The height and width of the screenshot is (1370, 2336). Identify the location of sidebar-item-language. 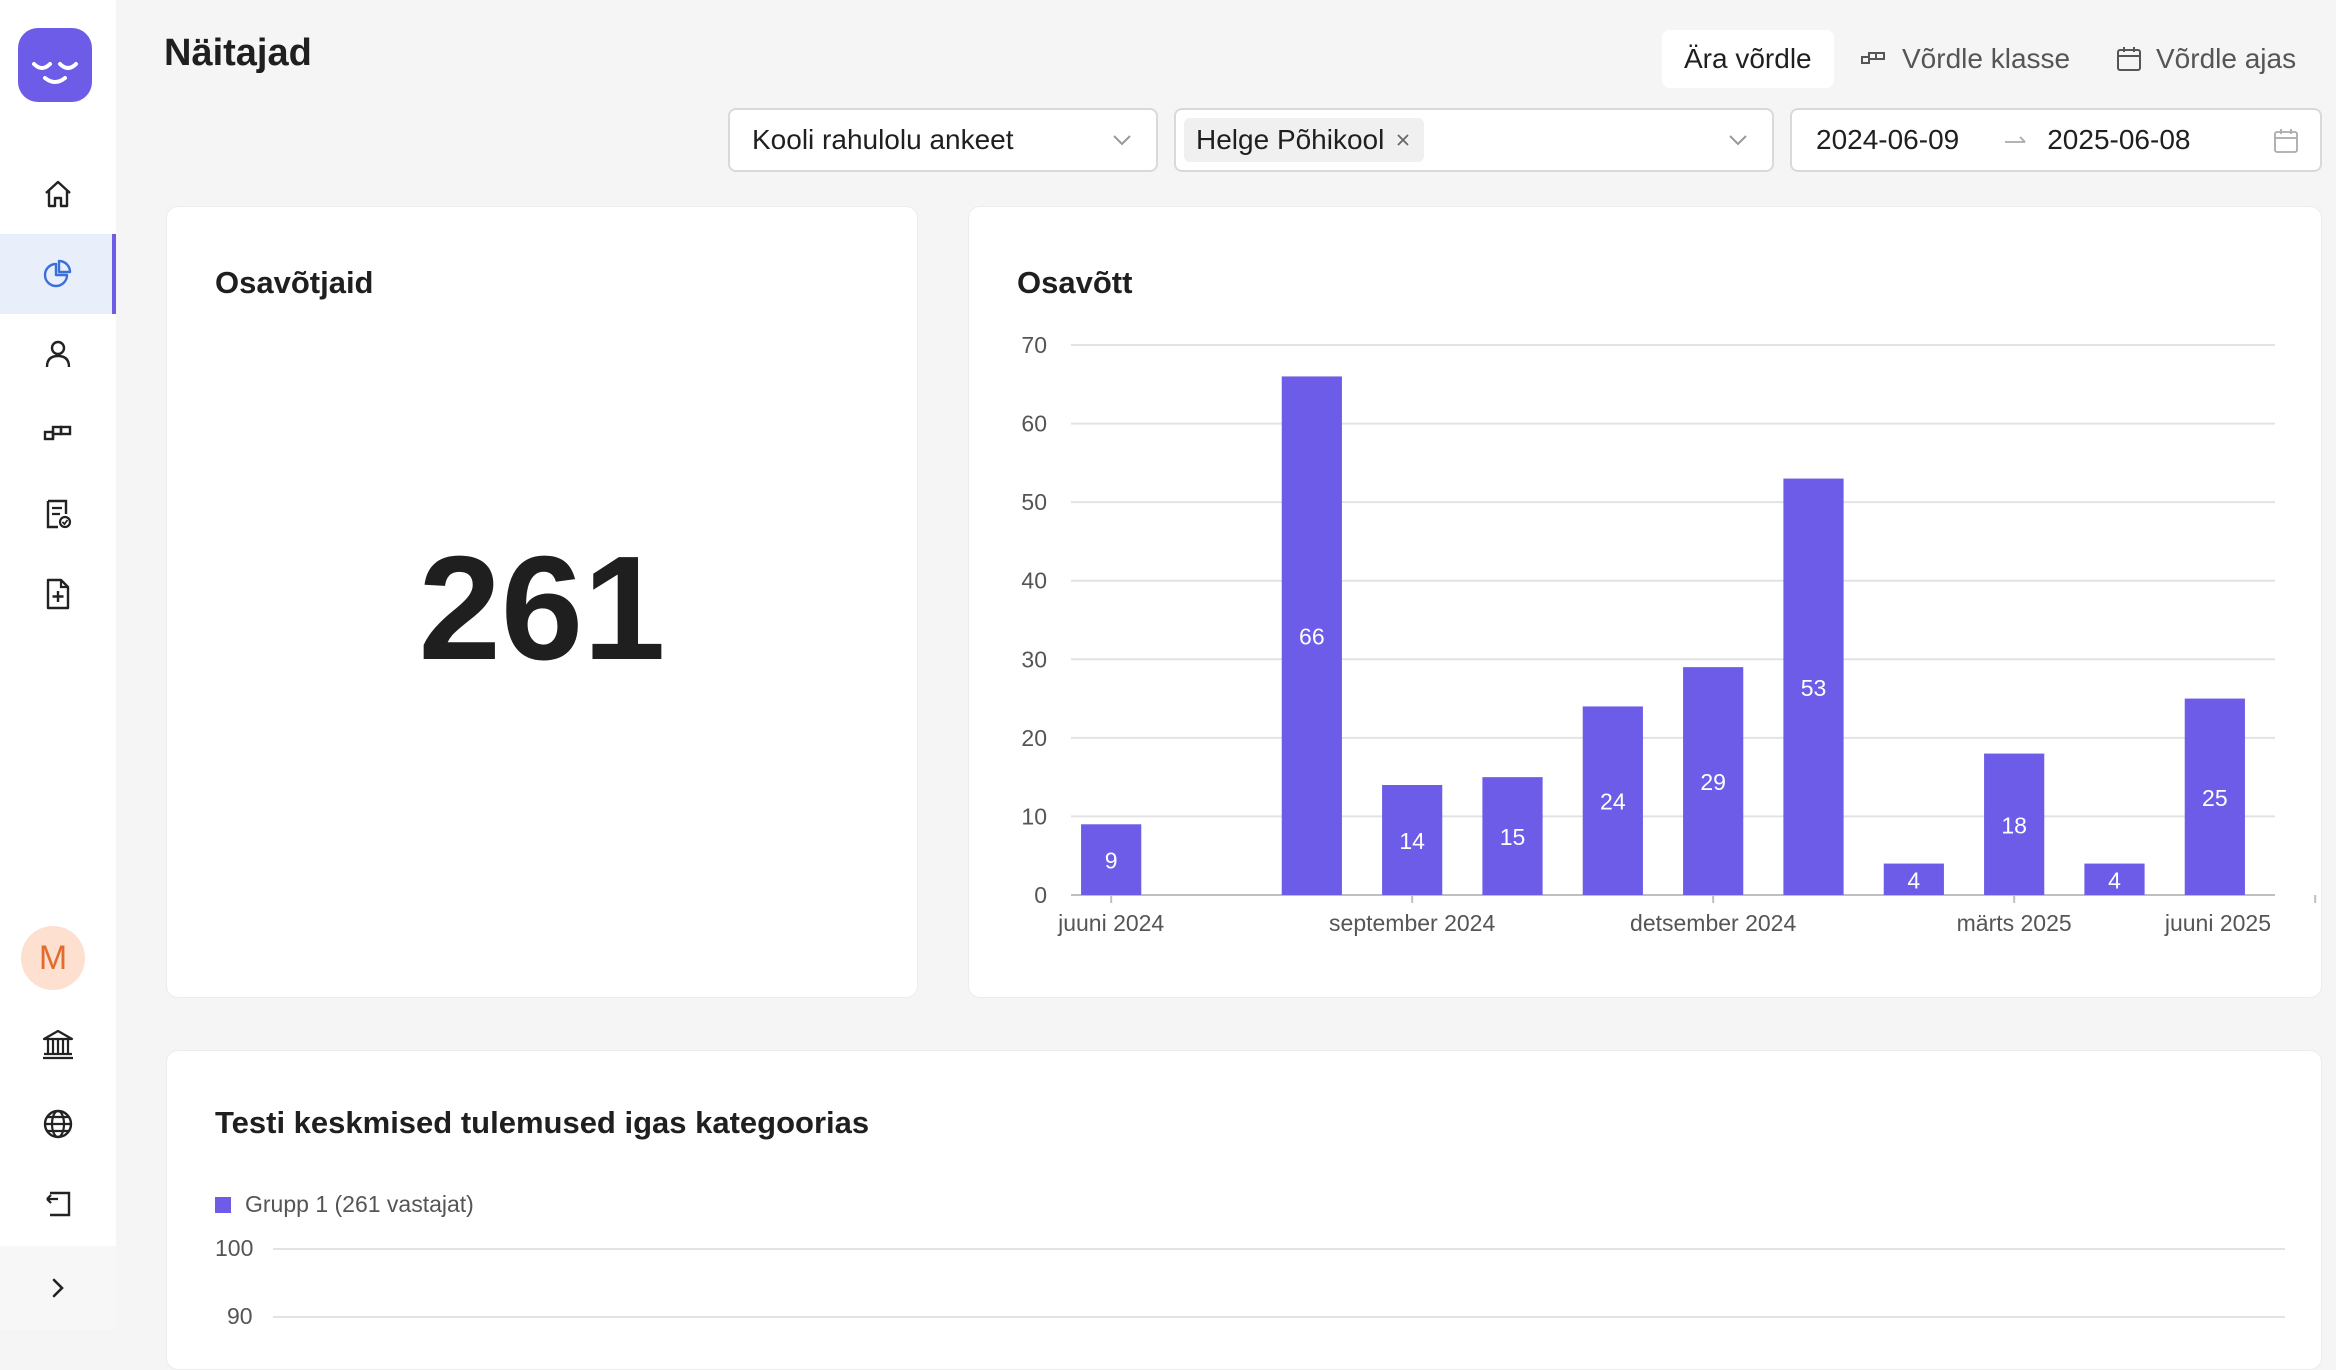
(58, 1124).